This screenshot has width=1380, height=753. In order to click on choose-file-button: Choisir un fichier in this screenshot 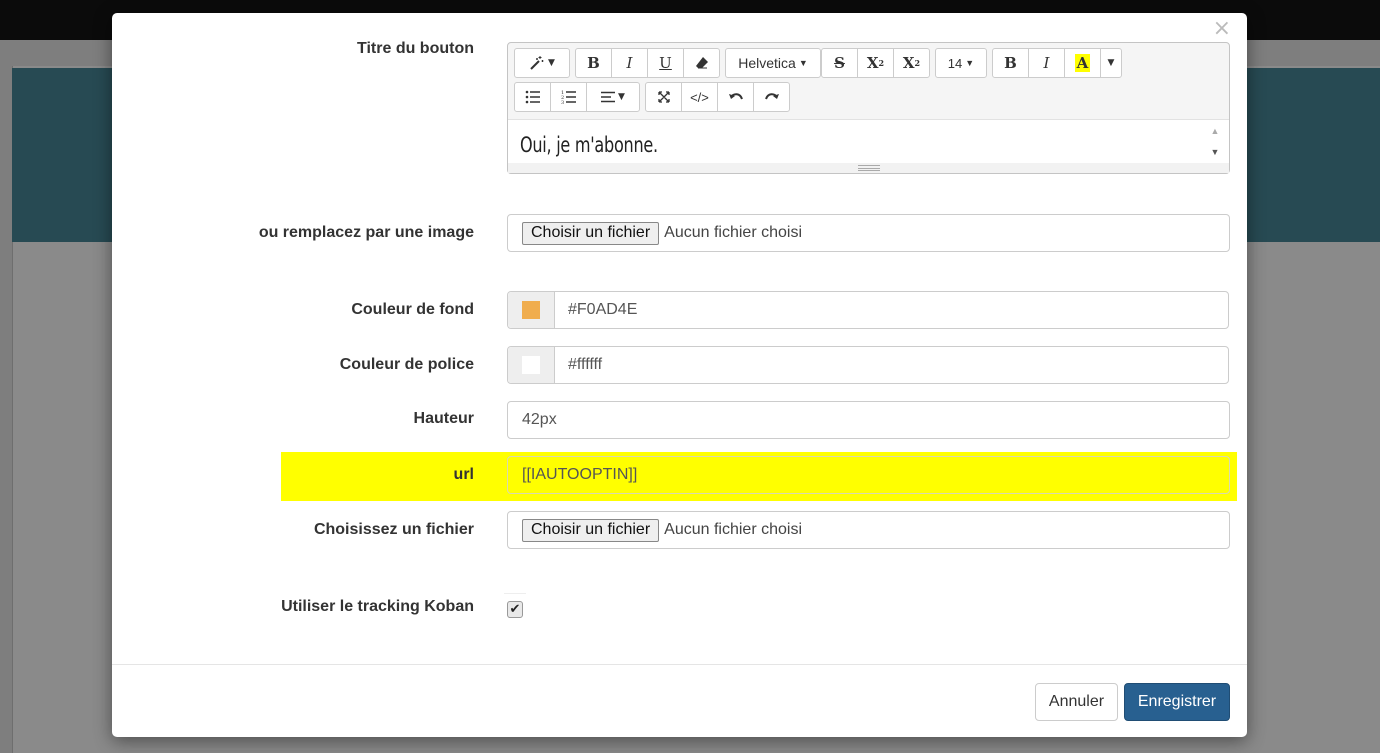, I will do `click(591, 530)`.